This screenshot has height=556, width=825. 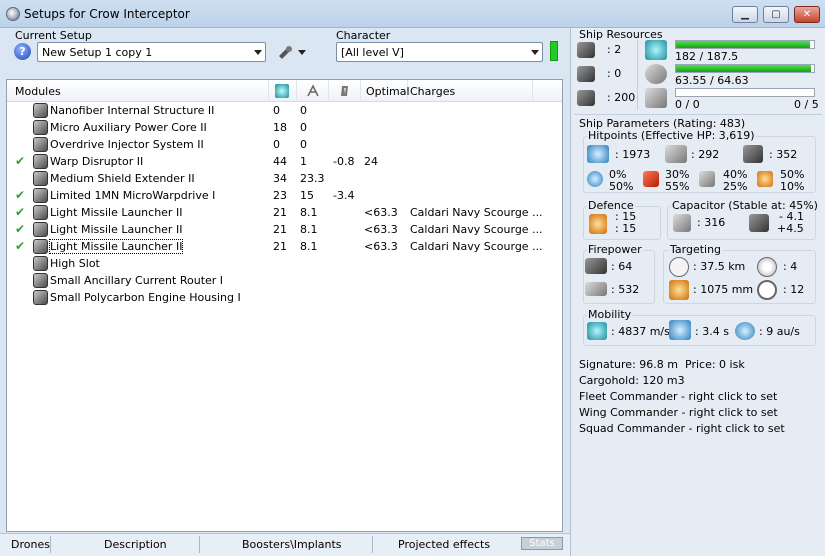 I want to click on armor-hp: : 292, so click(x=705, y=154).